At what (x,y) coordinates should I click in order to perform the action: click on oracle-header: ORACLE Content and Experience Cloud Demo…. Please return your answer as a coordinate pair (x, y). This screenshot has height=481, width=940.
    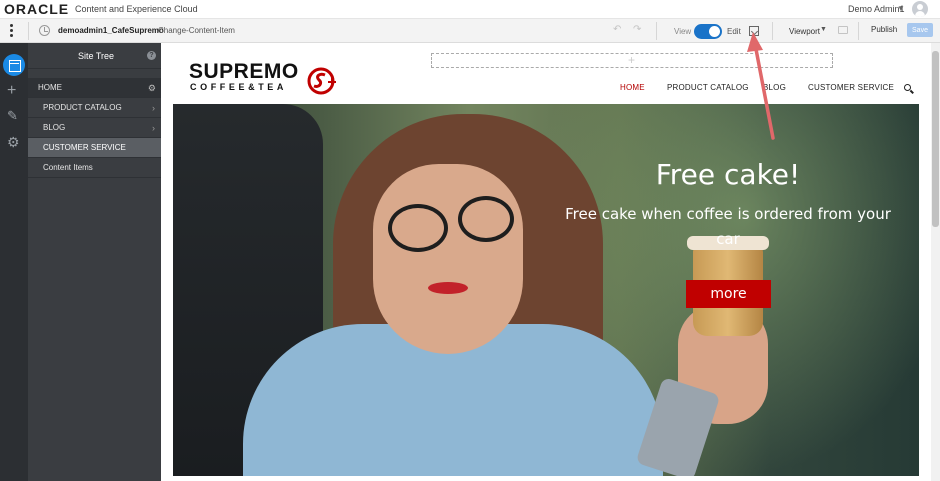
    Looking at the image, I should click on (470, 9).